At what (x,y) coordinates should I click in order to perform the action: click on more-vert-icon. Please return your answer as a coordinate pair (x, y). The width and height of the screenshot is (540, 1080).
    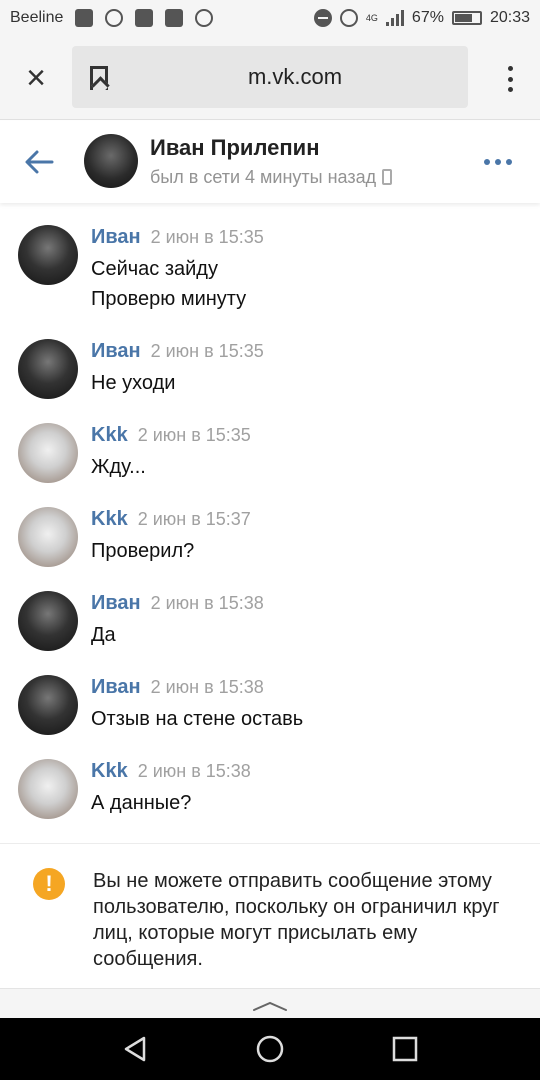
    Looking at the image, I should click on (511, 79).